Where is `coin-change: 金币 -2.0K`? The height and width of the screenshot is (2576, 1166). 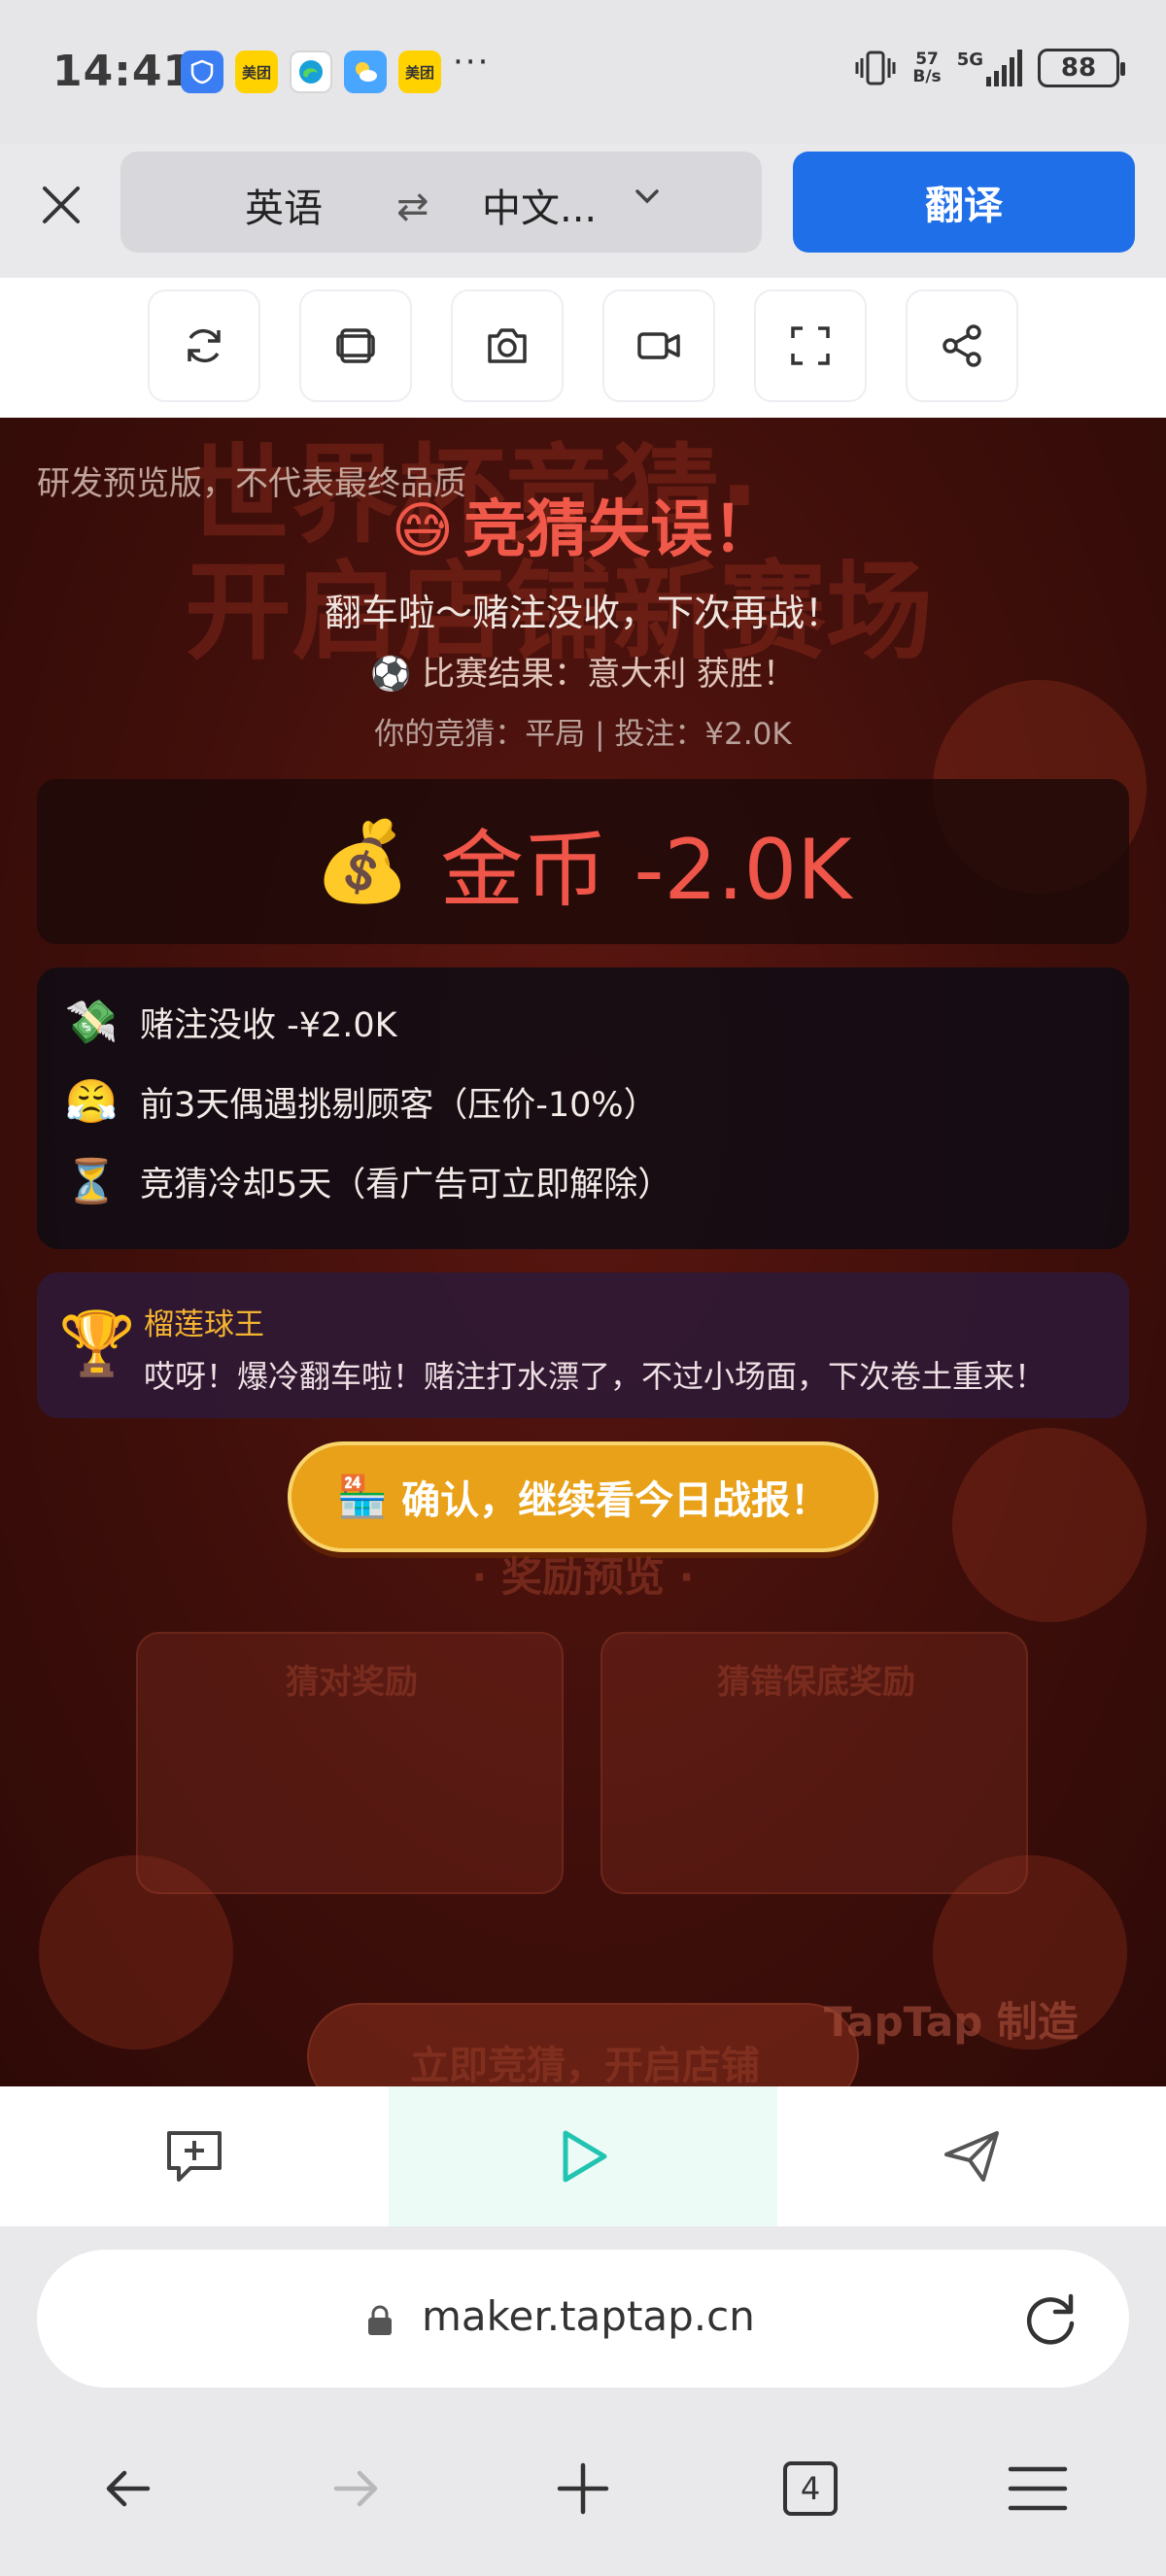 coin-change: 金币 -2.0K is located at coordinates (646, 870).